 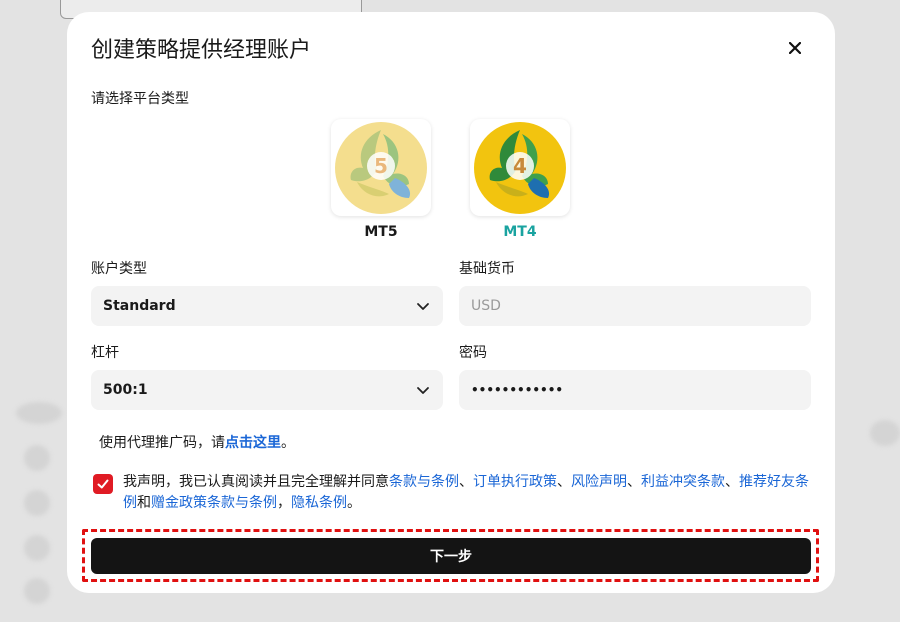 What do you see at coordinates (319, 503) in the screenshot?
I see `privacy-policy-link: 隐私条例` at bounding box center [319, 503].